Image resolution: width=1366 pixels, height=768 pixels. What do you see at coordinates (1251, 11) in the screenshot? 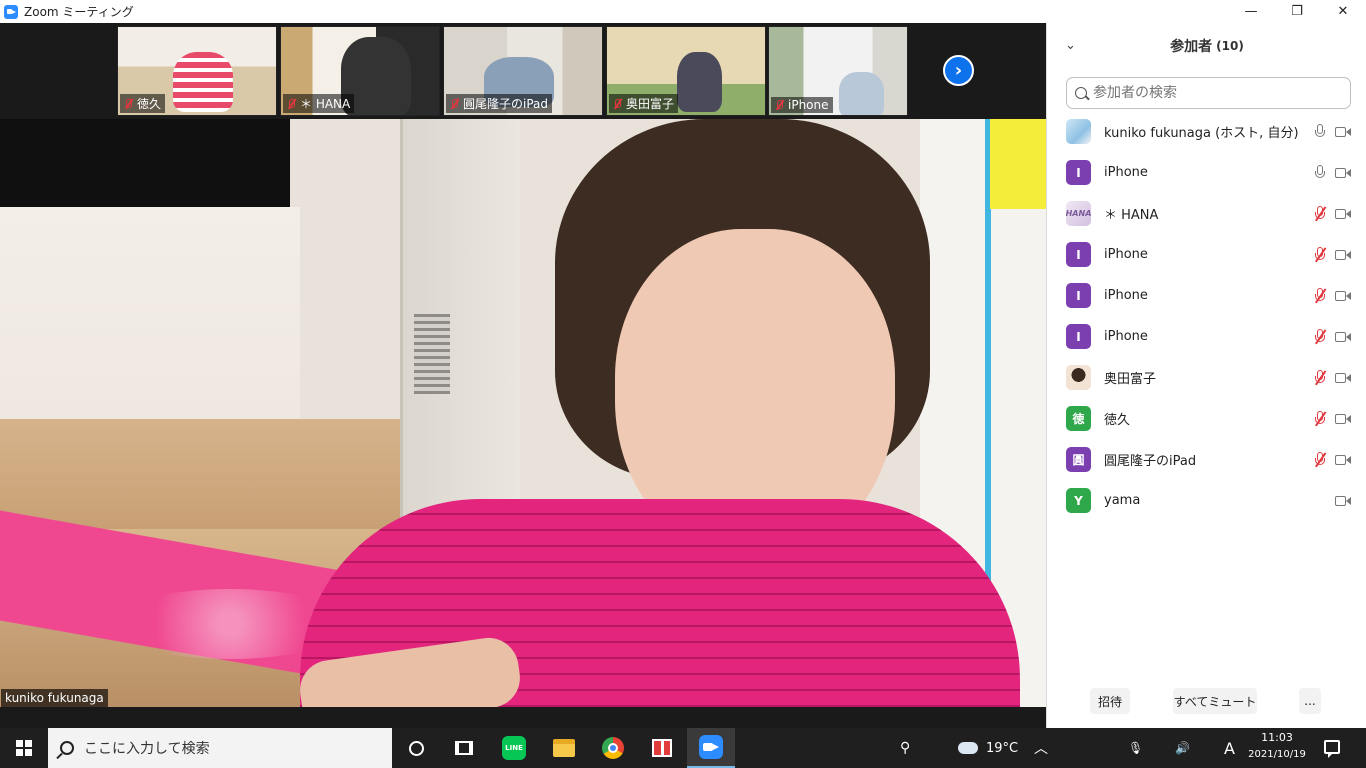
I see `minimize-button: —` at bounding box center [1251, 11].